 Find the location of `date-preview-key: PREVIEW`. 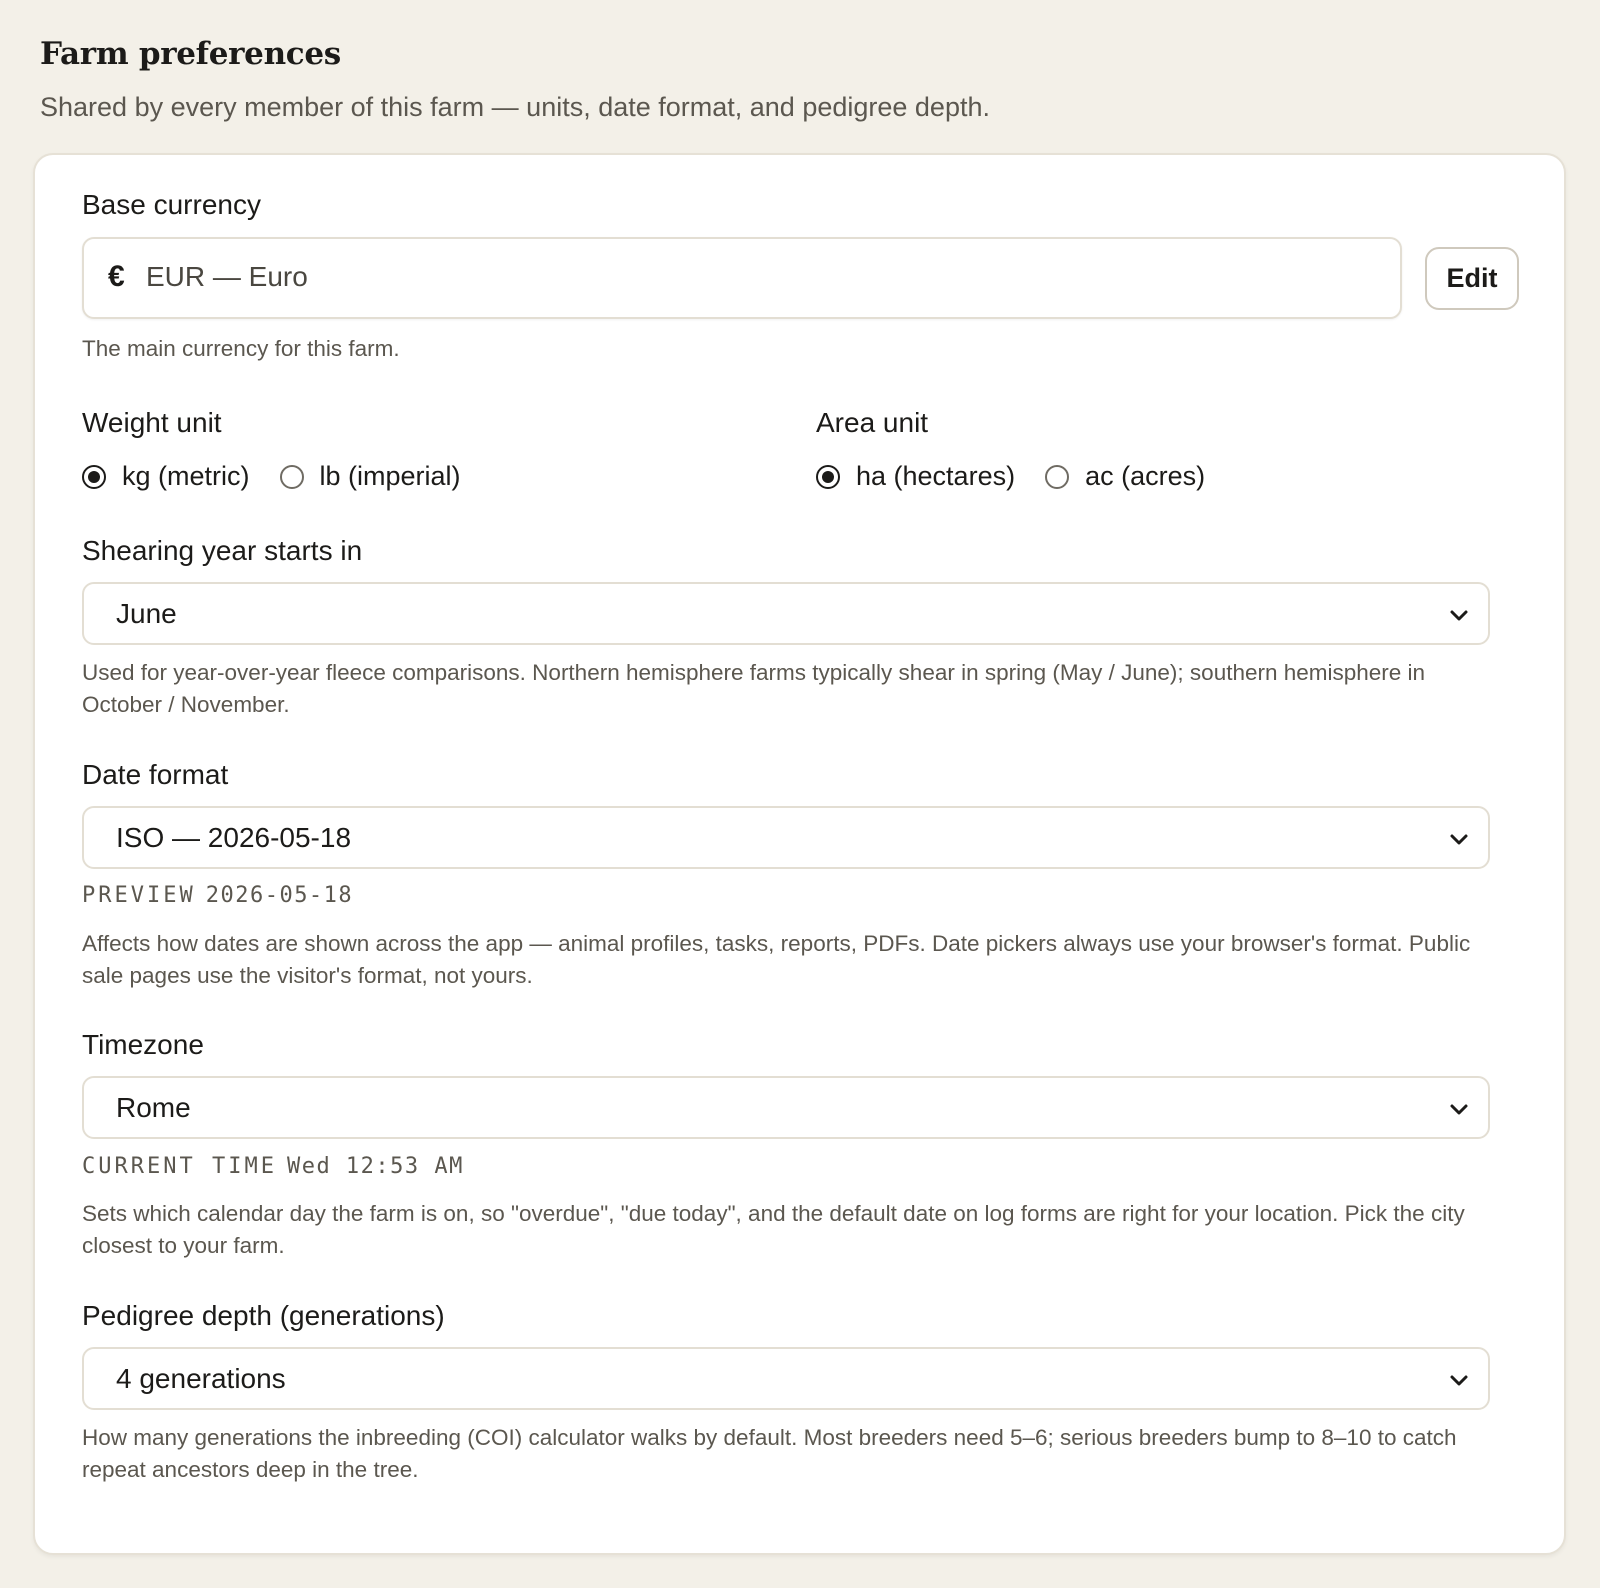

date-preview-key: PREVIEW is located at coordinates (139, 895).